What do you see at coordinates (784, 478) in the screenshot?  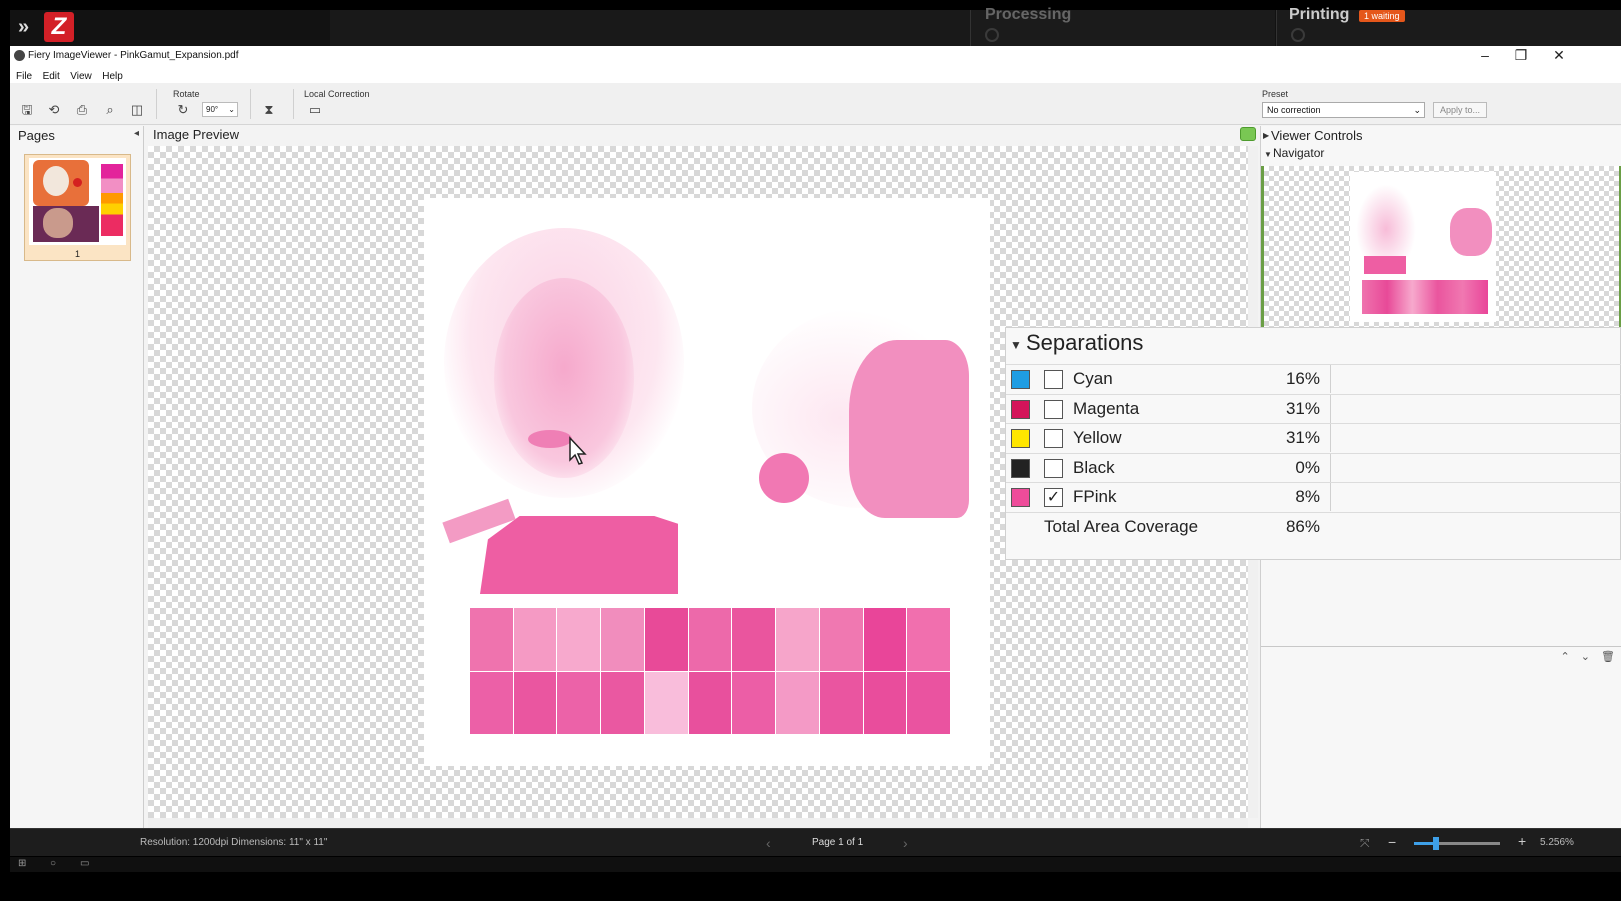 I see `right-image-sphere` at bounding box center [784, 478].